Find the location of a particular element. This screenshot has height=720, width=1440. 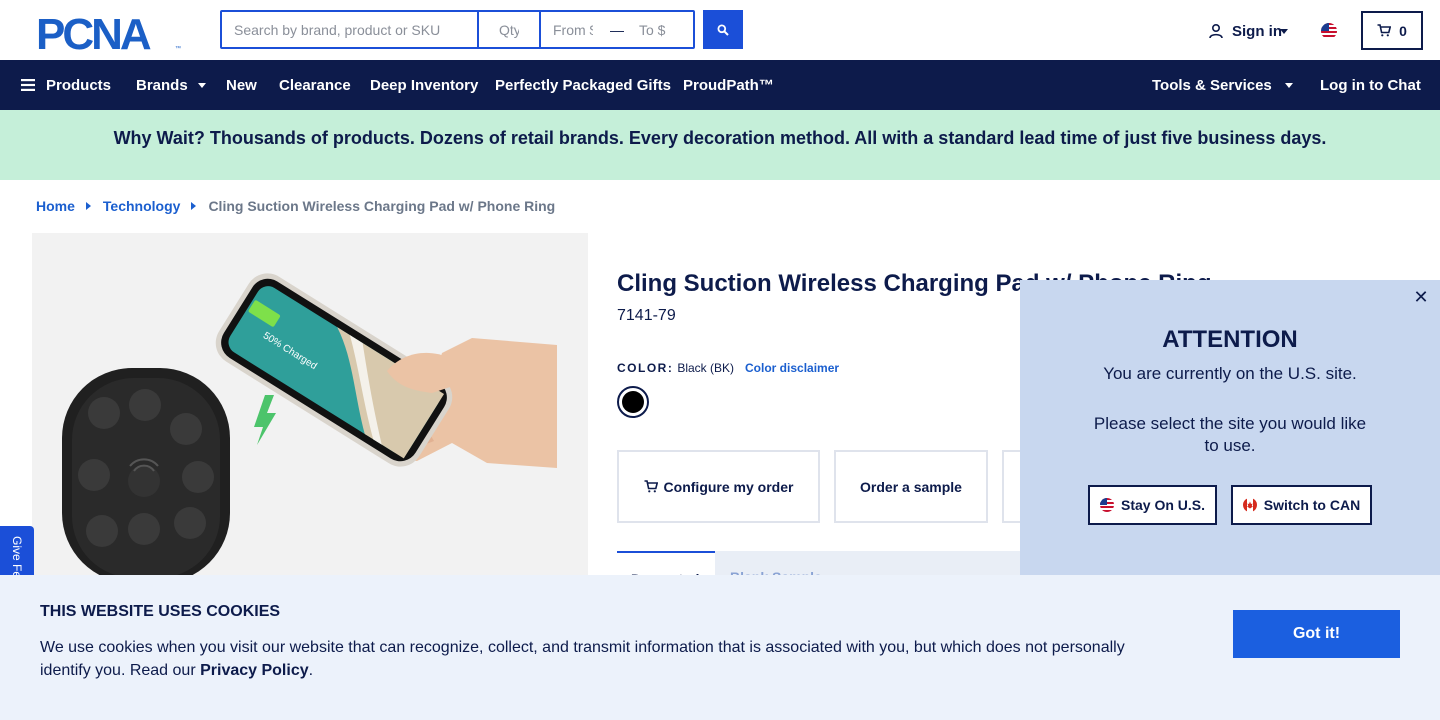

nav-chat-login: Log in to Chat is located at coordinates (1370, 85).